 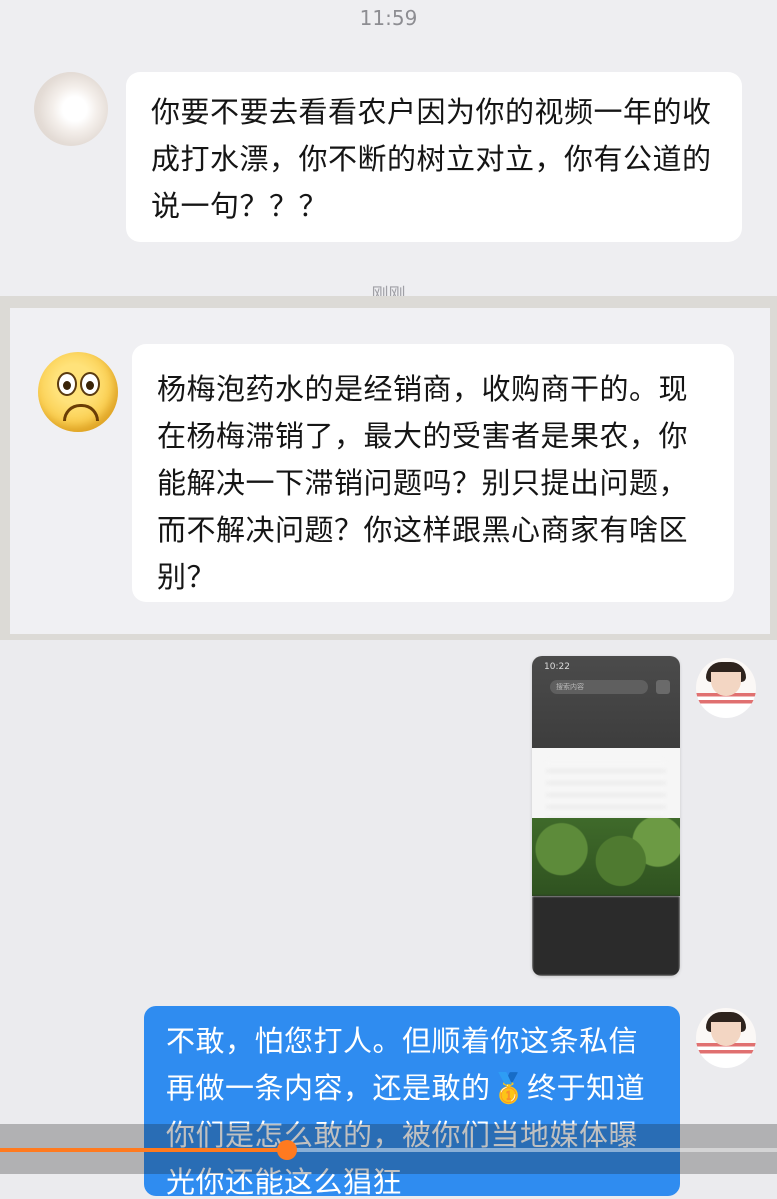 I want to click on plant-photo, so click(x=606, y=857).